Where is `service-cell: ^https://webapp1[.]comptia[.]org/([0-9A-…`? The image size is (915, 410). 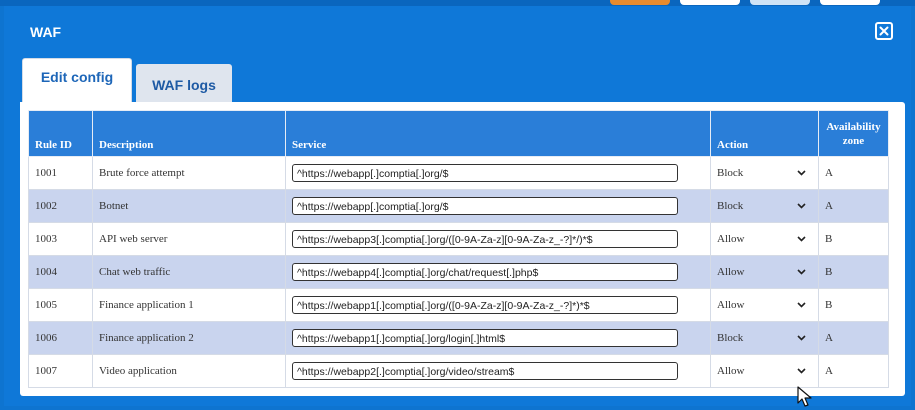
service-cell: ^https://webapp1[.]comptia[.]org/([0-9A-… is located at coordinates (498, 305).